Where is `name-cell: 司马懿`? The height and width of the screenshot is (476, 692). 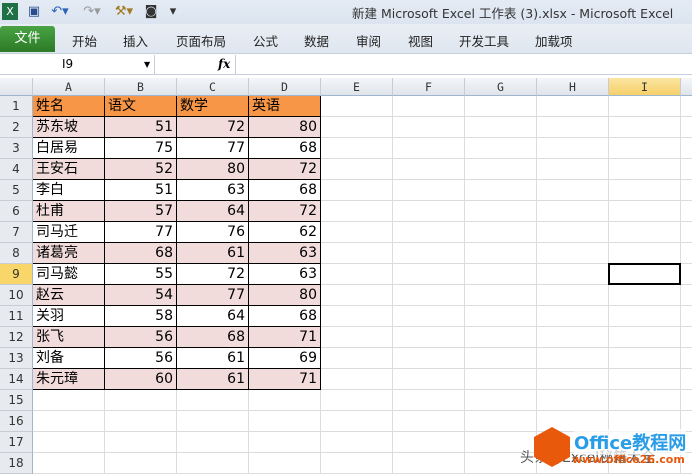
name-cell: 司马懿 is located at coordinates (69, 274).